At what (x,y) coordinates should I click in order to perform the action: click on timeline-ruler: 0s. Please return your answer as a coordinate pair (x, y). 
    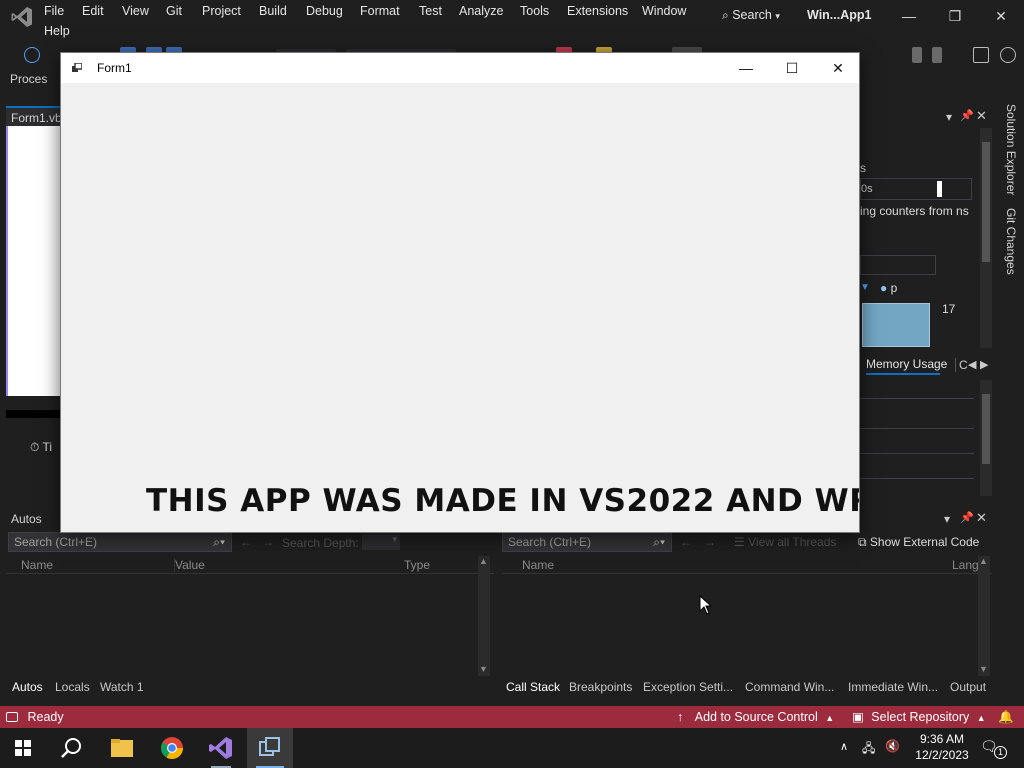
    Looking at the image, I should click on (916, 189).